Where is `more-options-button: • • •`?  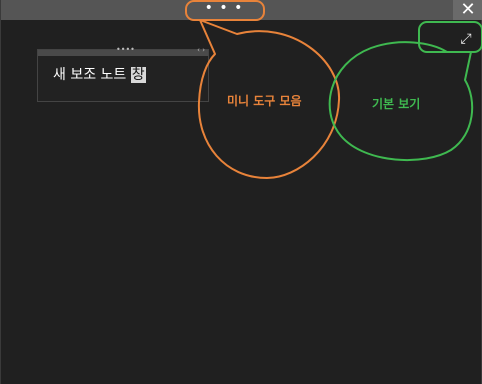
more-options-button: • • • is located at coordinates (224, 10).